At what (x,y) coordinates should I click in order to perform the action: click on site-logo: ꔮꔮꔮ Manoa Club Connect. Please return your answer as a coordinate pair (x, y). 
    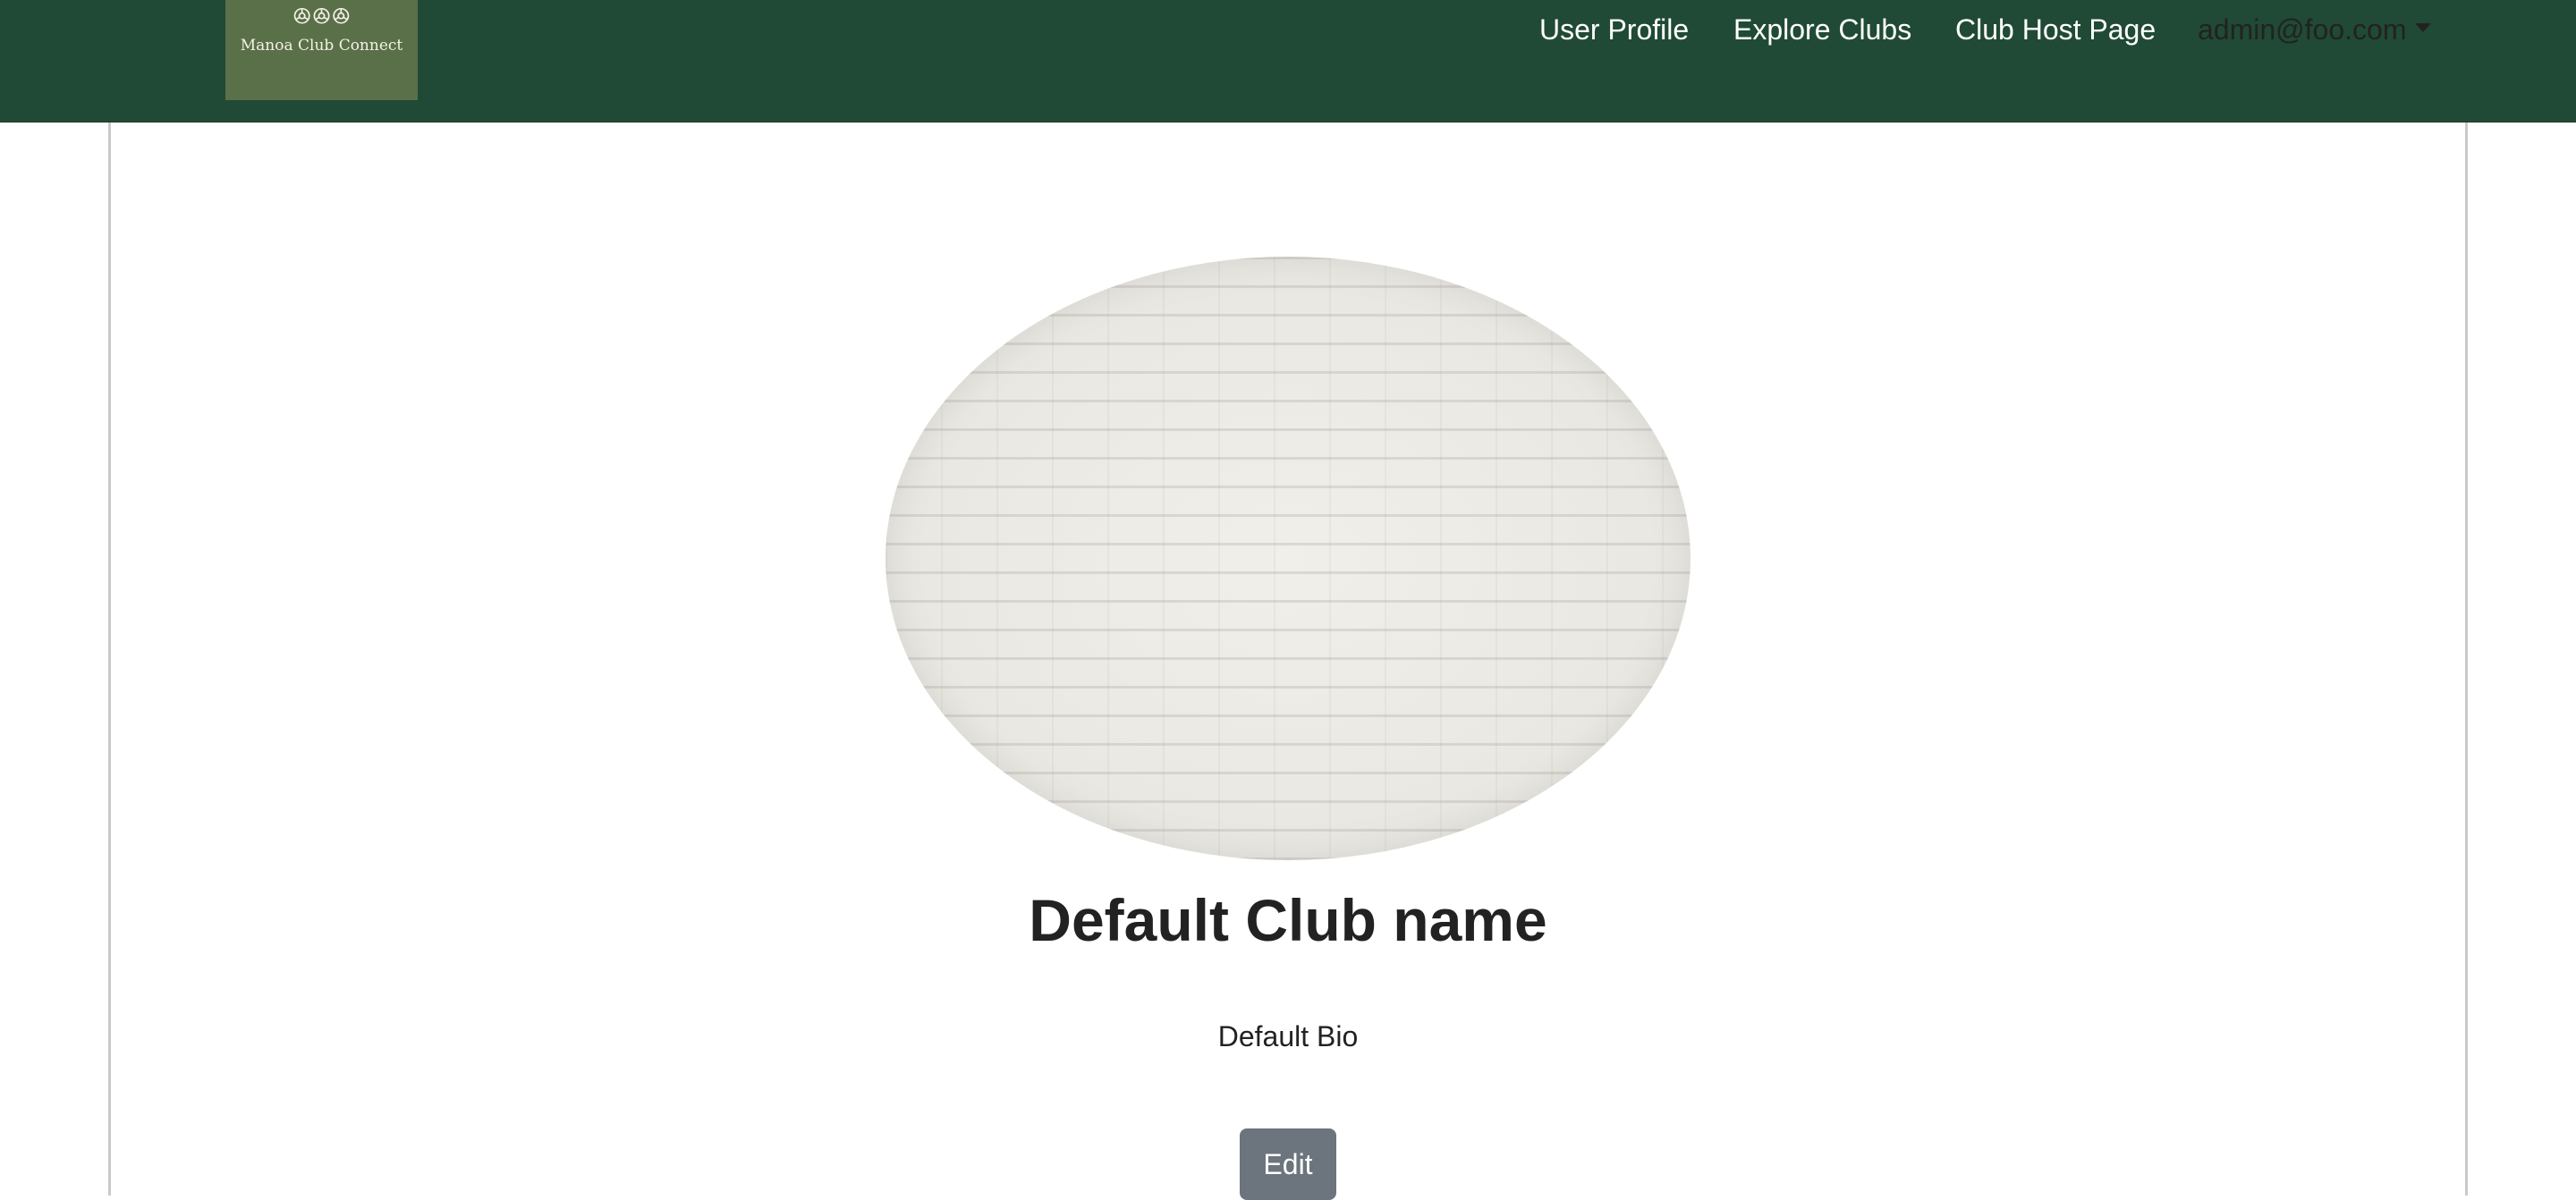
    Looking at the image, I should click on (321, 50).